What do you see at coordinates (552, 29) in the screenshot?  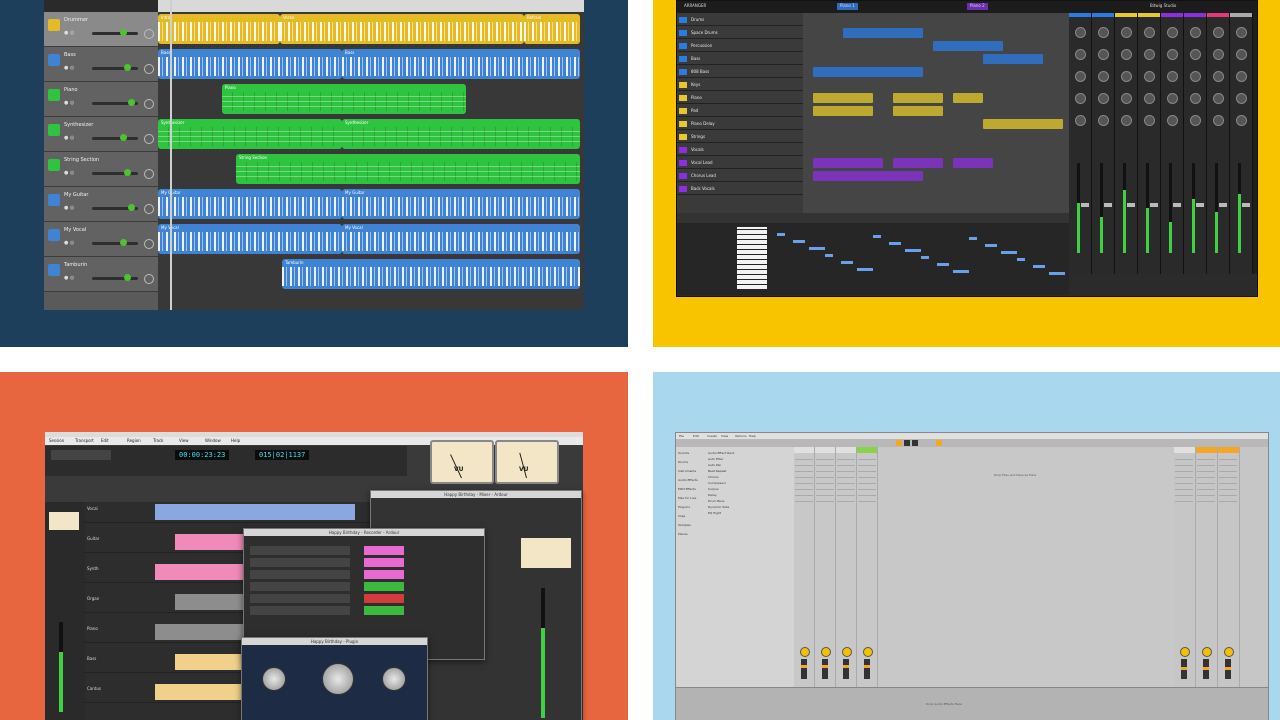 I see `region: Refrain` at bounding box center [552, 29].